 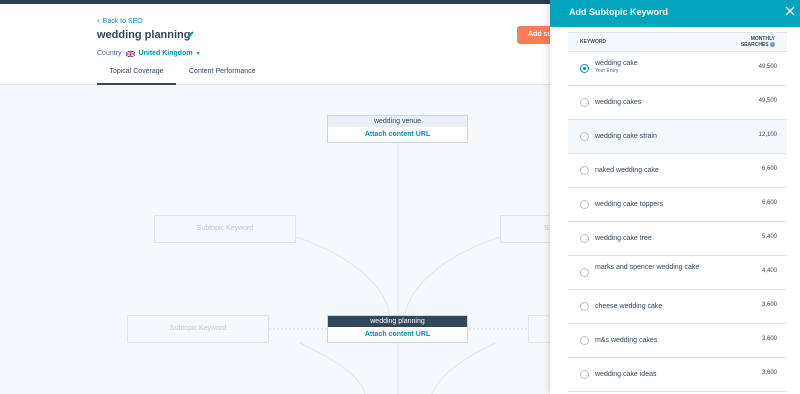 What do you see at coordinates (626, 136) in the screenshot?
I see `keyword-text: wedding cake strain` at bounding box center [626, 136].